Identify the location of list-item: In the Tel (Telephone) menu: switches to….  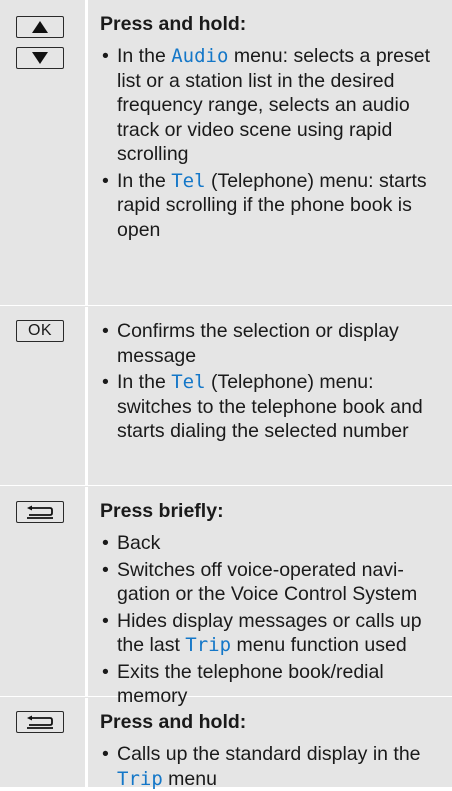
(271, 407).